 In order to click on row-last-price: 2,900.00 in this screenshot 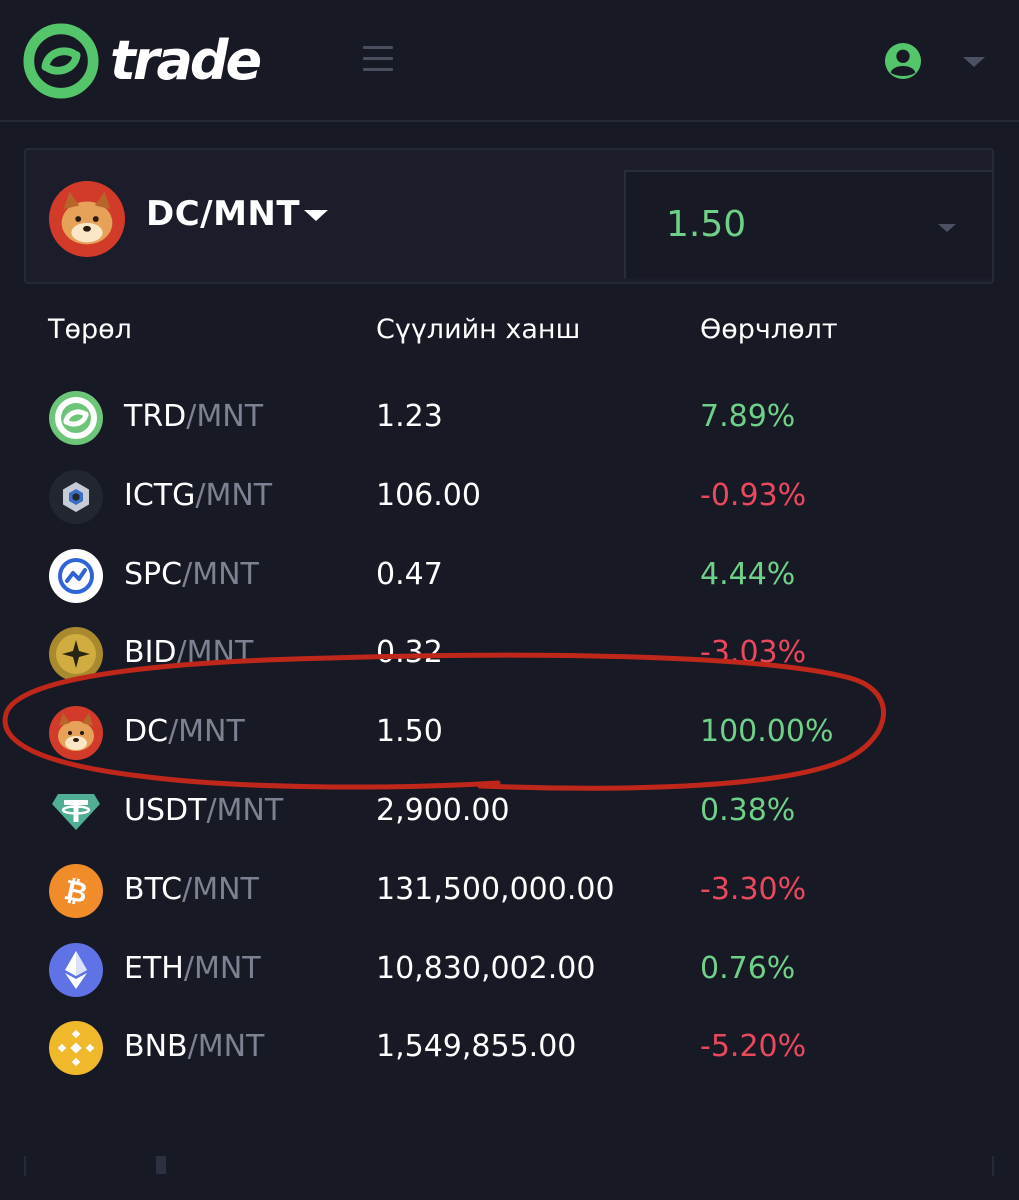, I will do `click(443, 810)`.